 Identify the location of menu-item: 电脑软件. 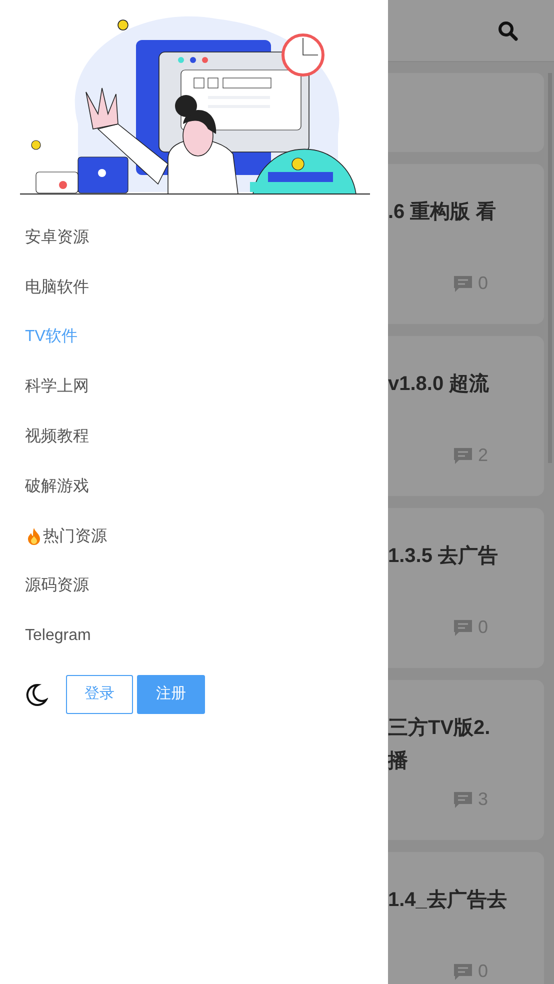
(57, 287).